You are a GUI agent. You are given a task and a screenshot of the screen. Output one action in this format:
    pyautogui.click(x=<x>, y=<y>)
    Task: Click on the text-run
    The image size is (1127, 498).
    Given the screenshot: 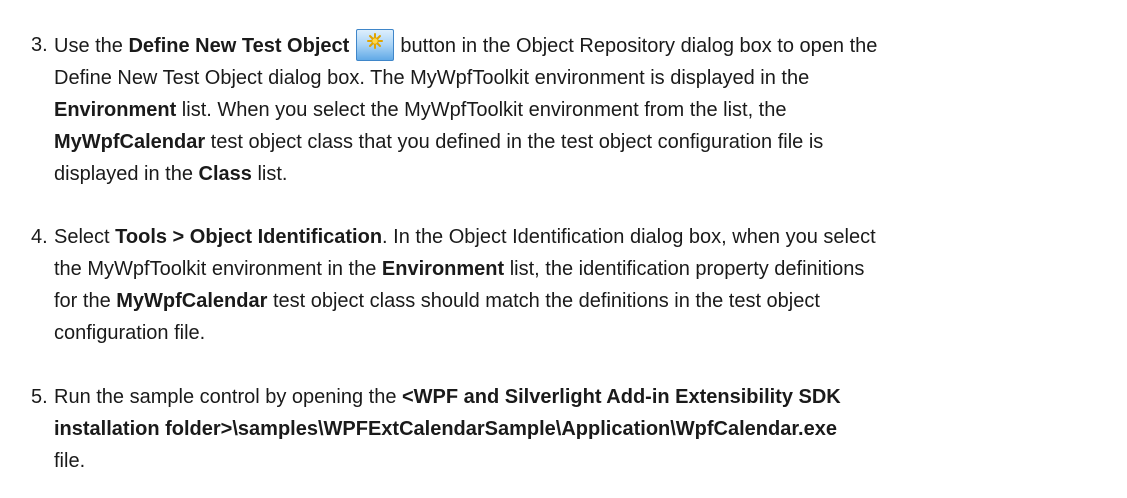 What is the action you would take?
    pyautogui.click(x=352, y=46)
    